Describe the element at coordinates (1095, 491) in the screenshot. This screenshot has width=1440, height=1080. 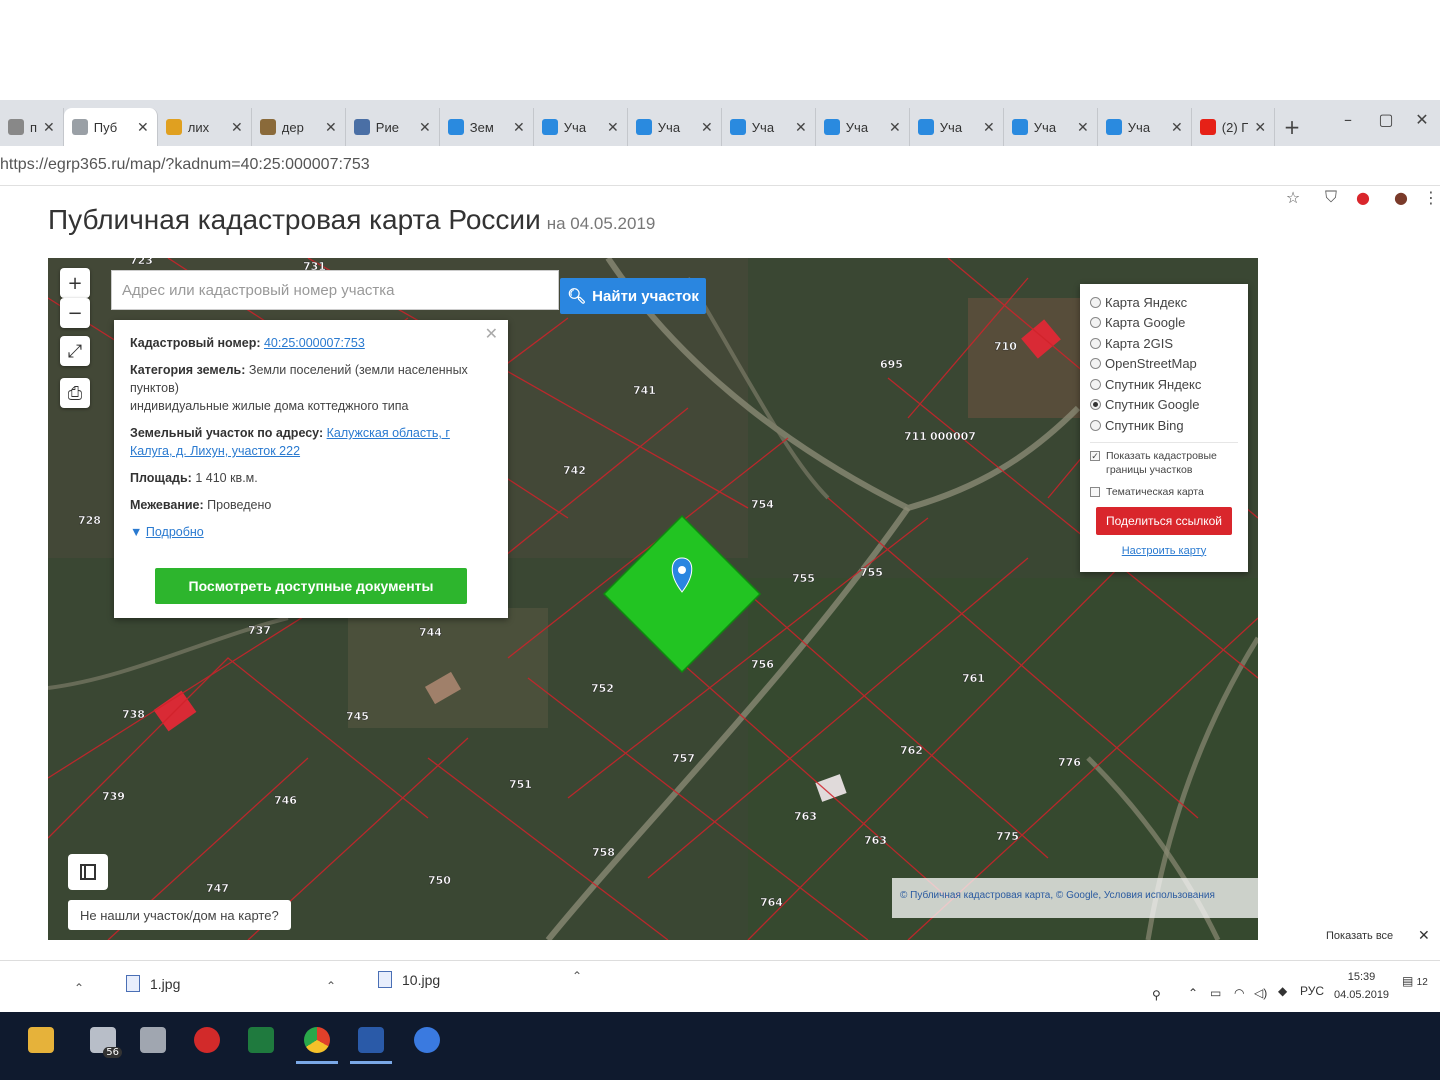
I see `checkbox-icon` at that location.